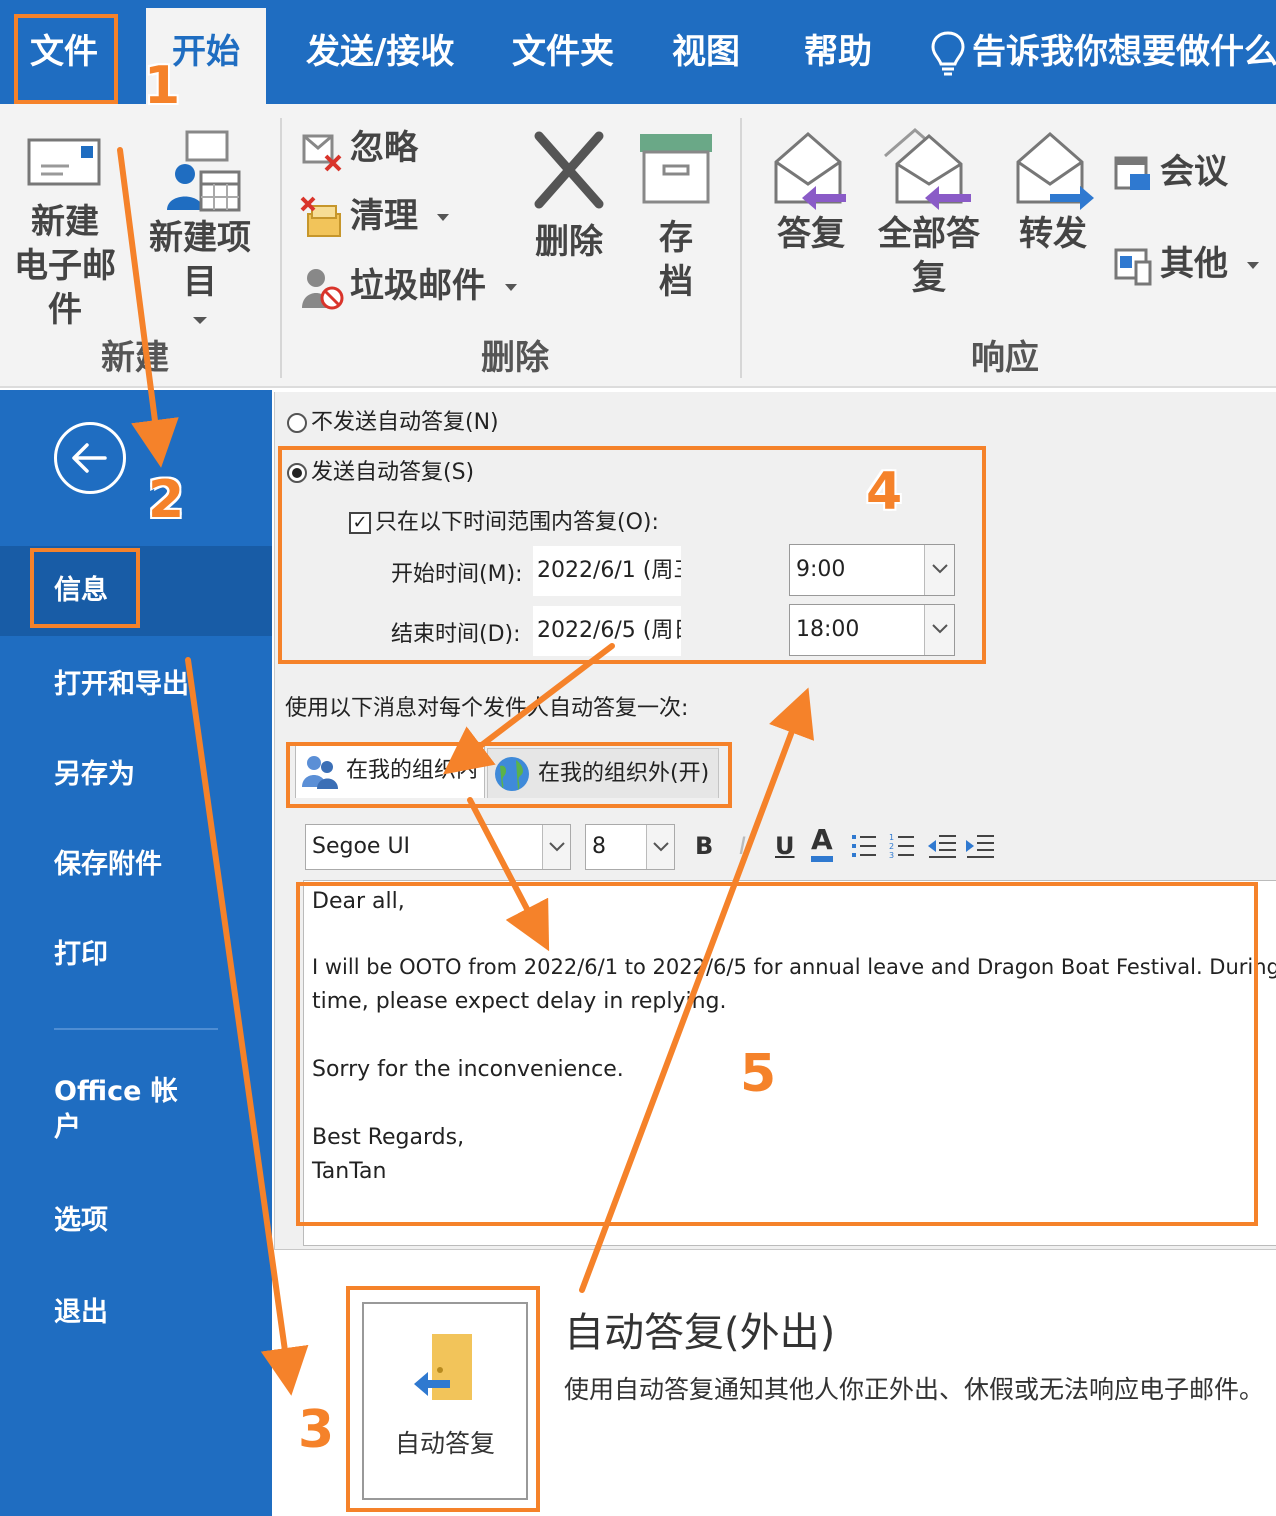 The image size is (1276, 1516). Describe the element at coordinates (872, 570) in the screenshot. I see `start-time-combo: 9:00` at that location.